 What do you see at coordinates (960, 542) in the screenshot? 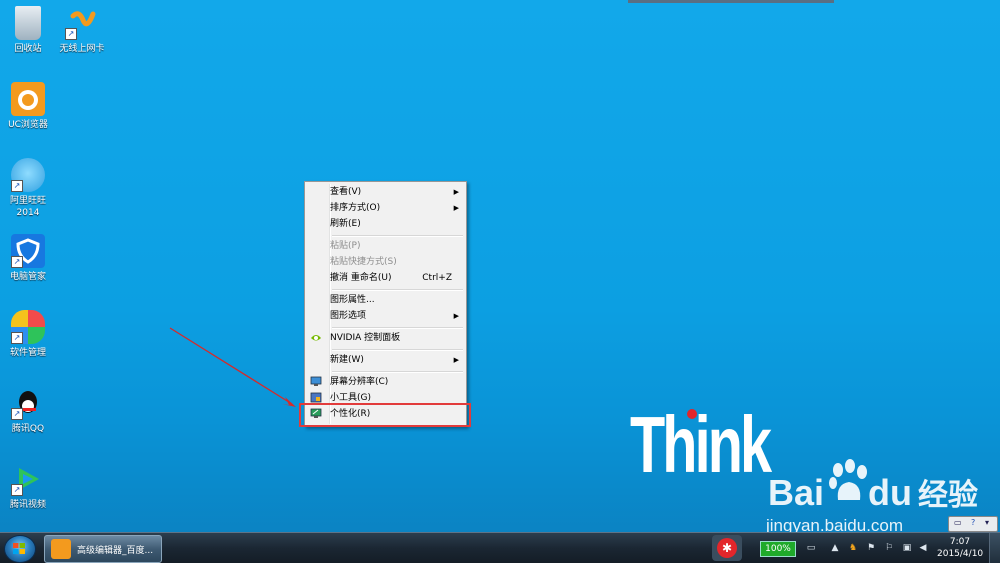
I see `clock-time: 7:07` at bounding box center [960, 542].